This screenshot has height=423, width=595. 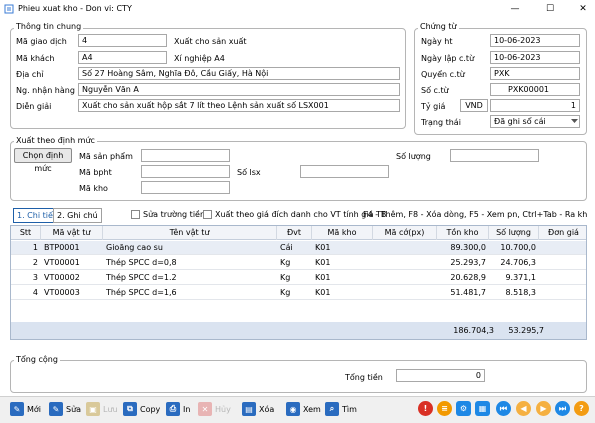 I want to click on col-stt: Stt, so click(x=26, y=233).